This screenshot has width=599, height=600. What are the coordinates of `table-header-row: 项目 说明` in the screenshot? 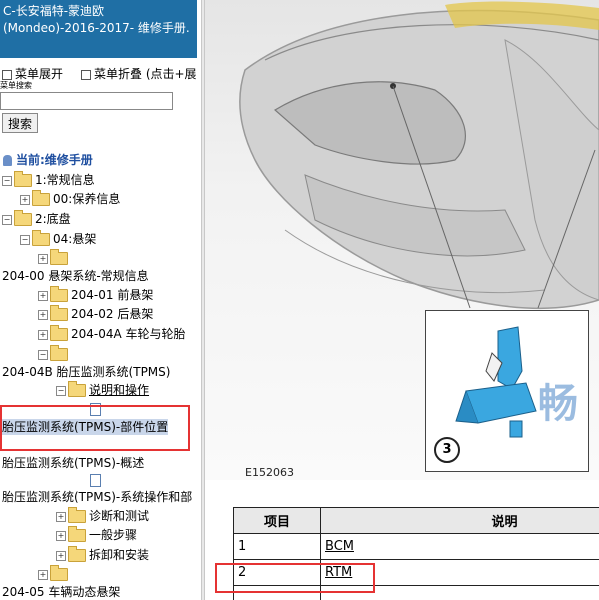 It's located at (416, 520).